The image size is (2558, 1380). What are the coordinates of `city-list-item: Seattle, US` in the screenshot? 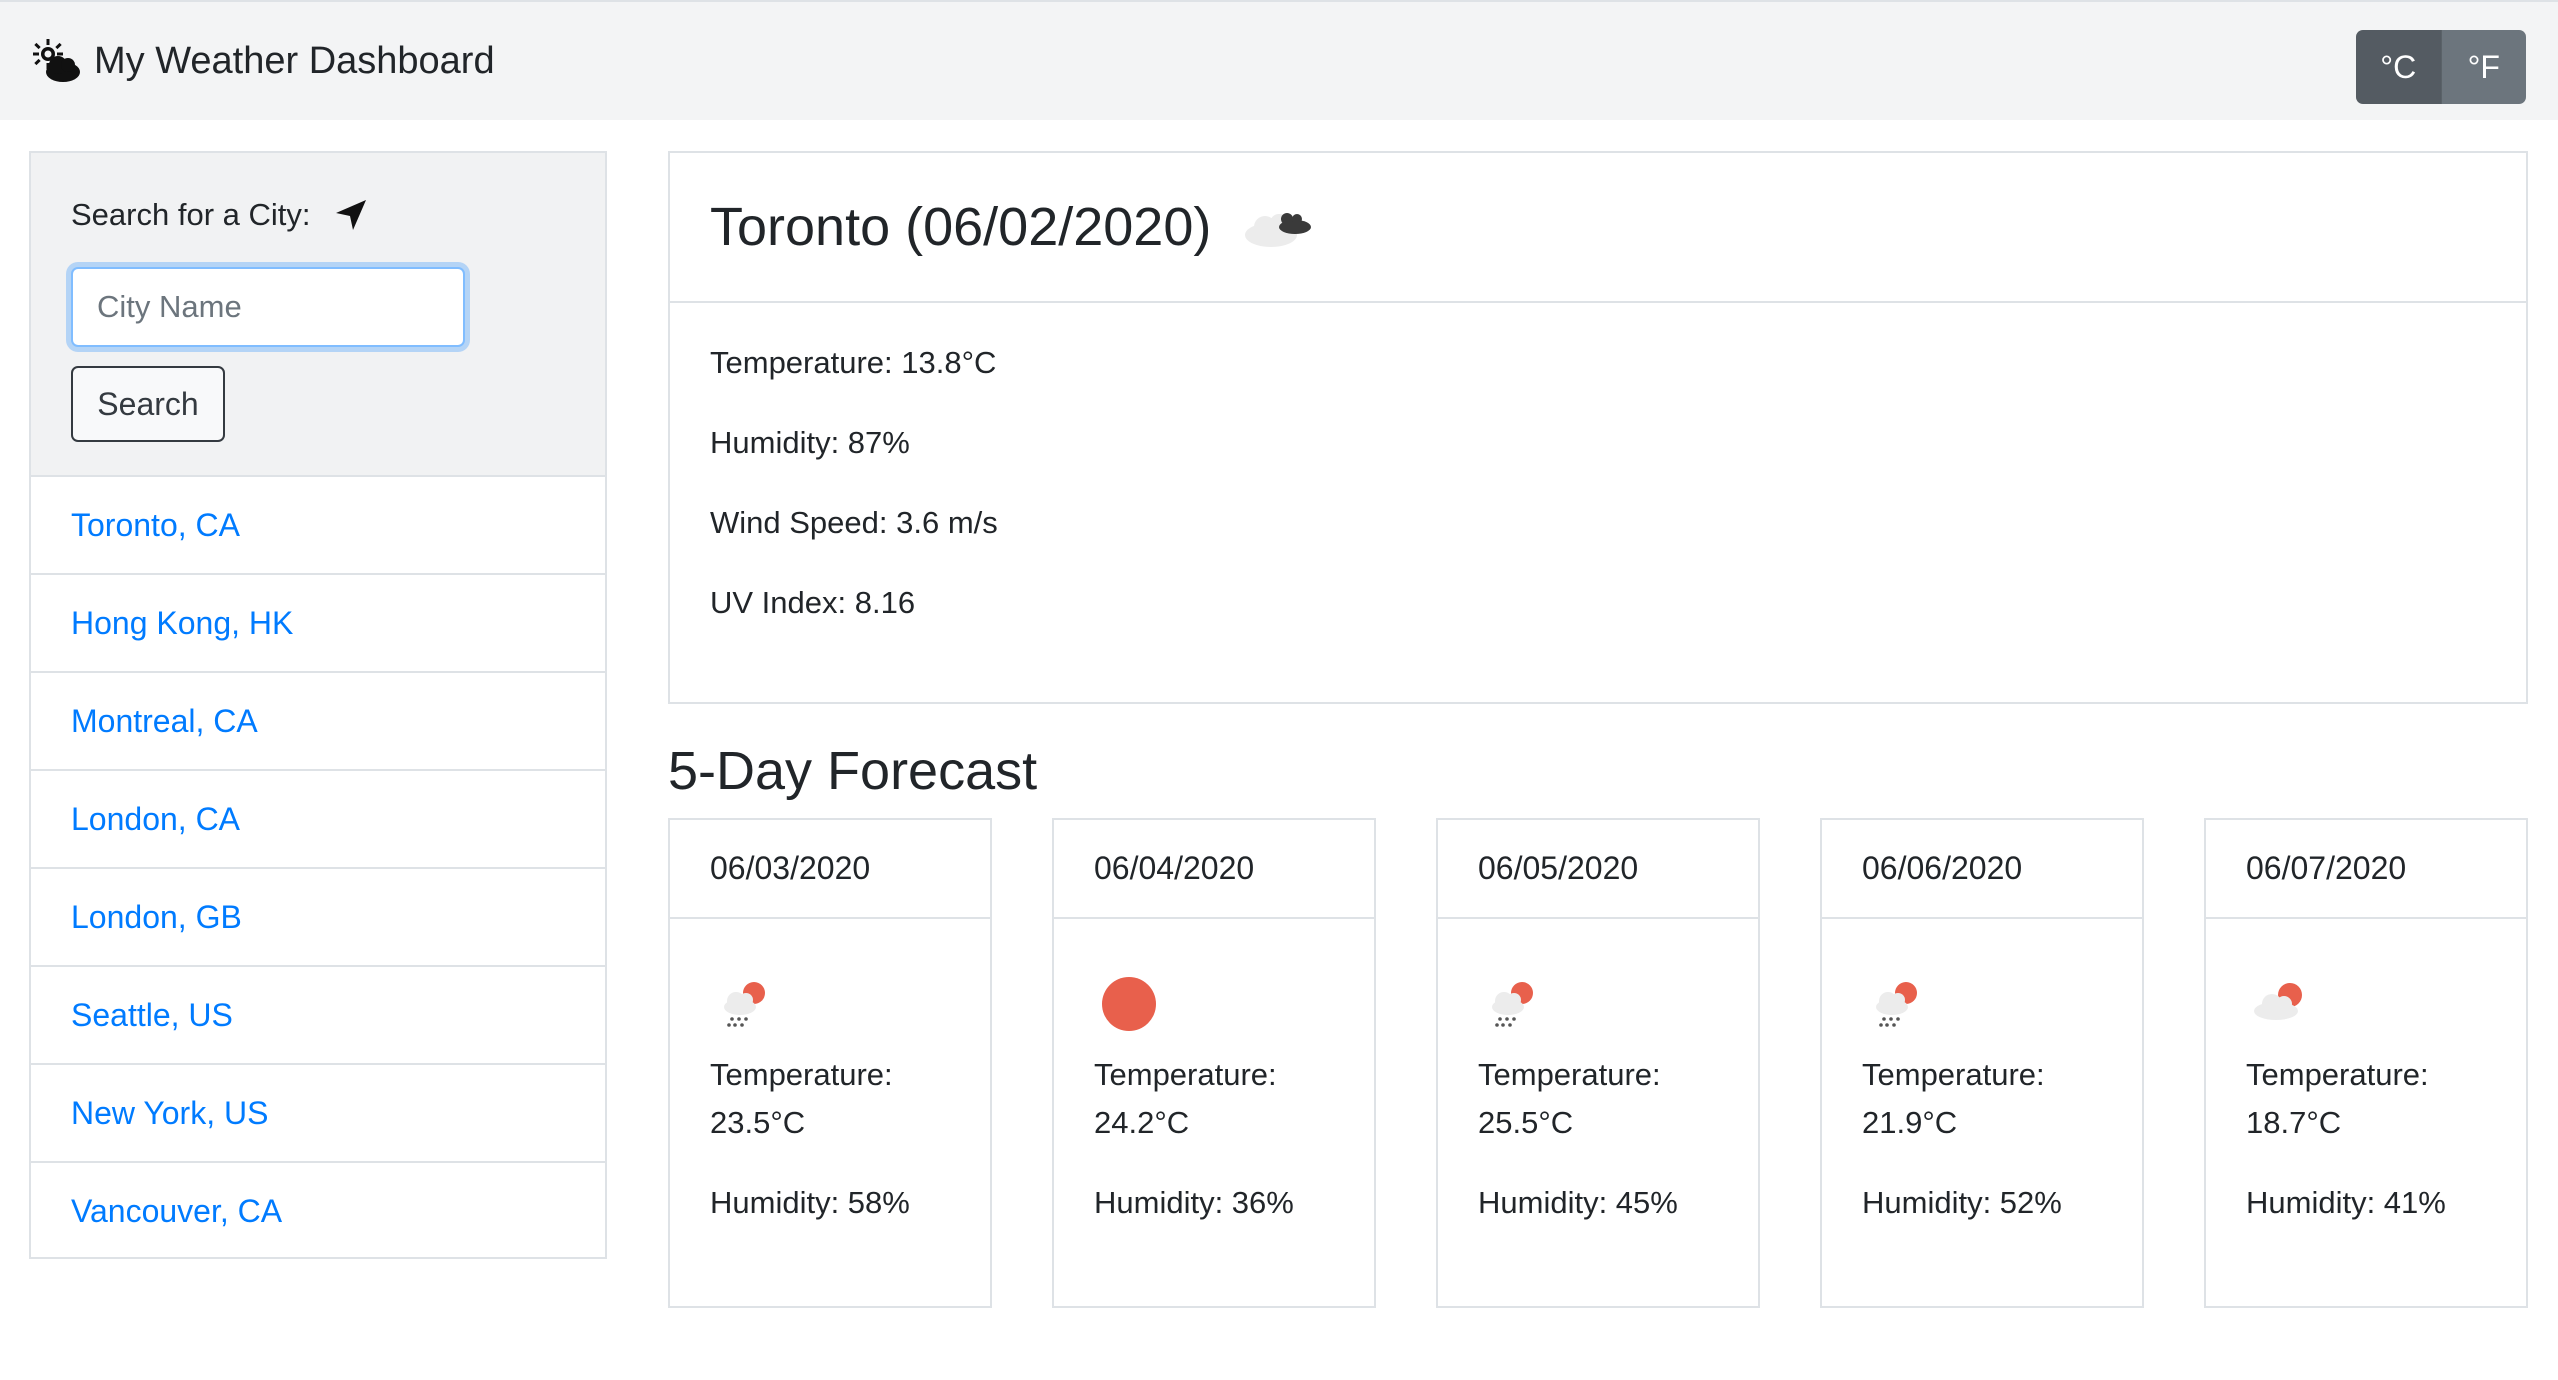 It's located at (318, 1016).